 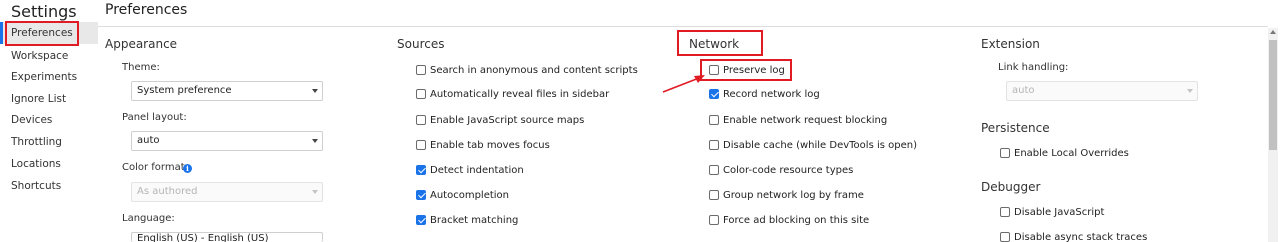 What do you see at coordinates (1010, 44) in the screenshot?
I see `extension-heading: Extension` at bounding box center [1010, 44].